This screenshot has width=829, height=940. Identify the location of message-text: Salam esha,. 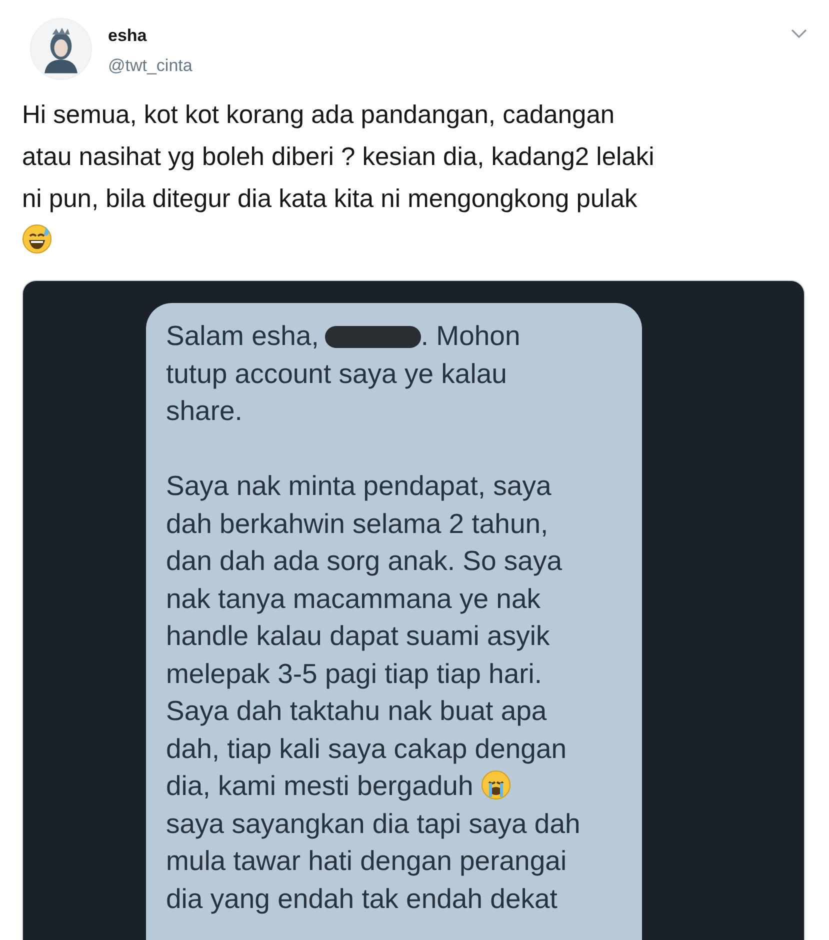
(242, 335).